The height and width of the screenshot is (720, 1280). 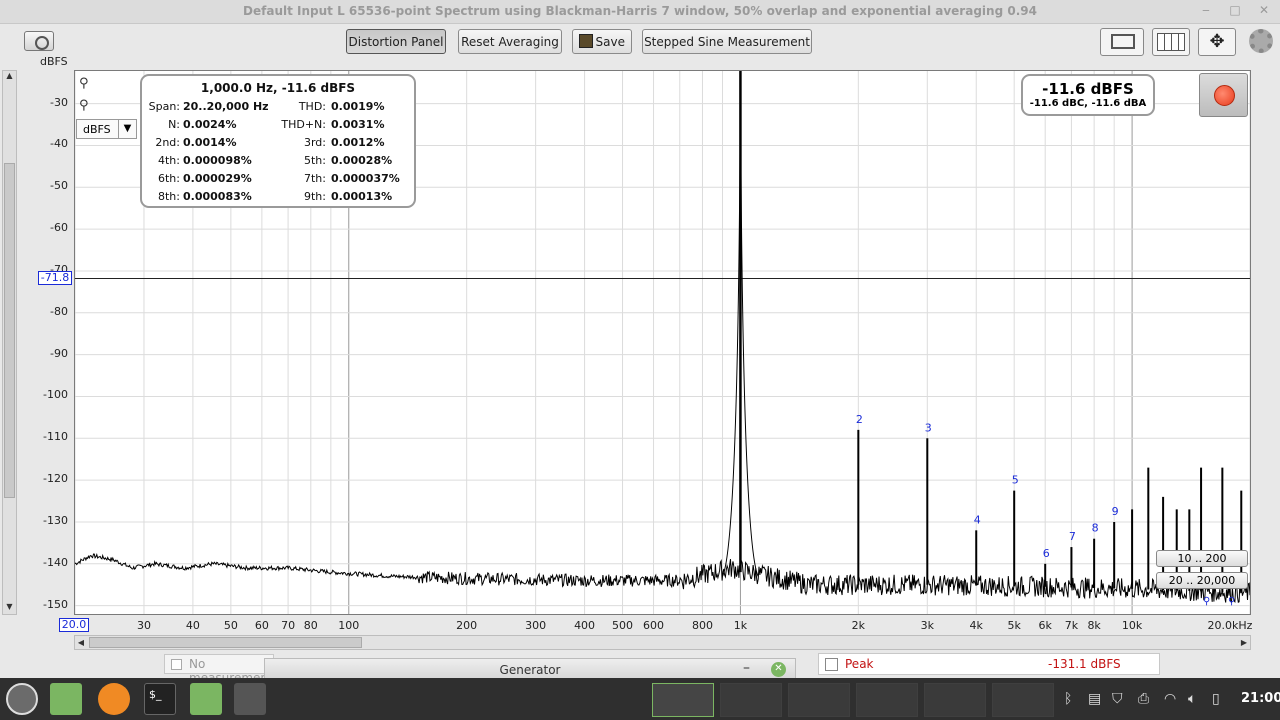 What do you see at coordinates (859, 419) in the screenshot?
I see `harmonic-label-2: 2` at bounding box center [859, 419].